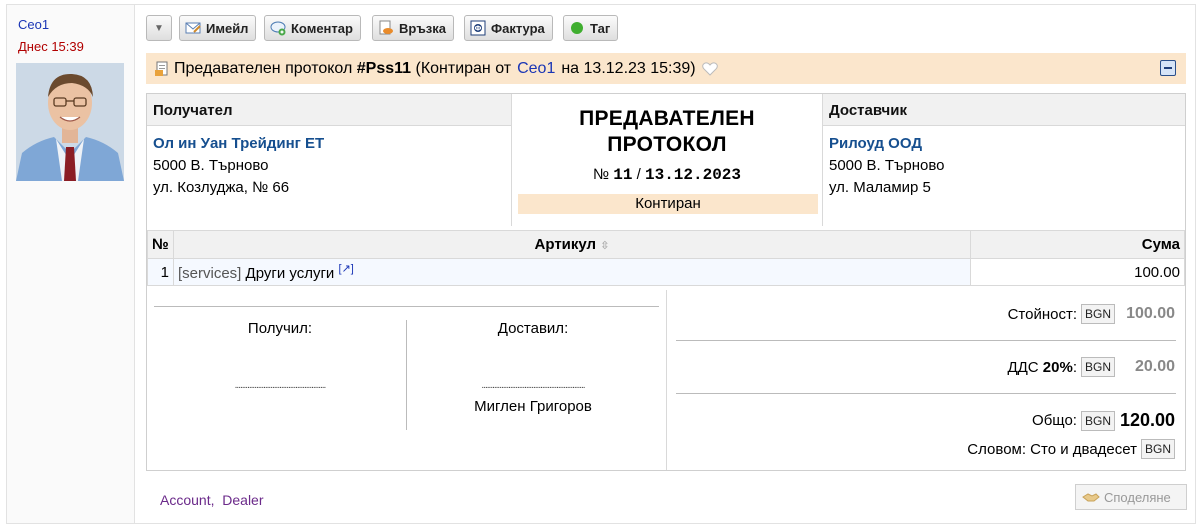  I want to click on total-amount: 120.00, so click(1147, 420).